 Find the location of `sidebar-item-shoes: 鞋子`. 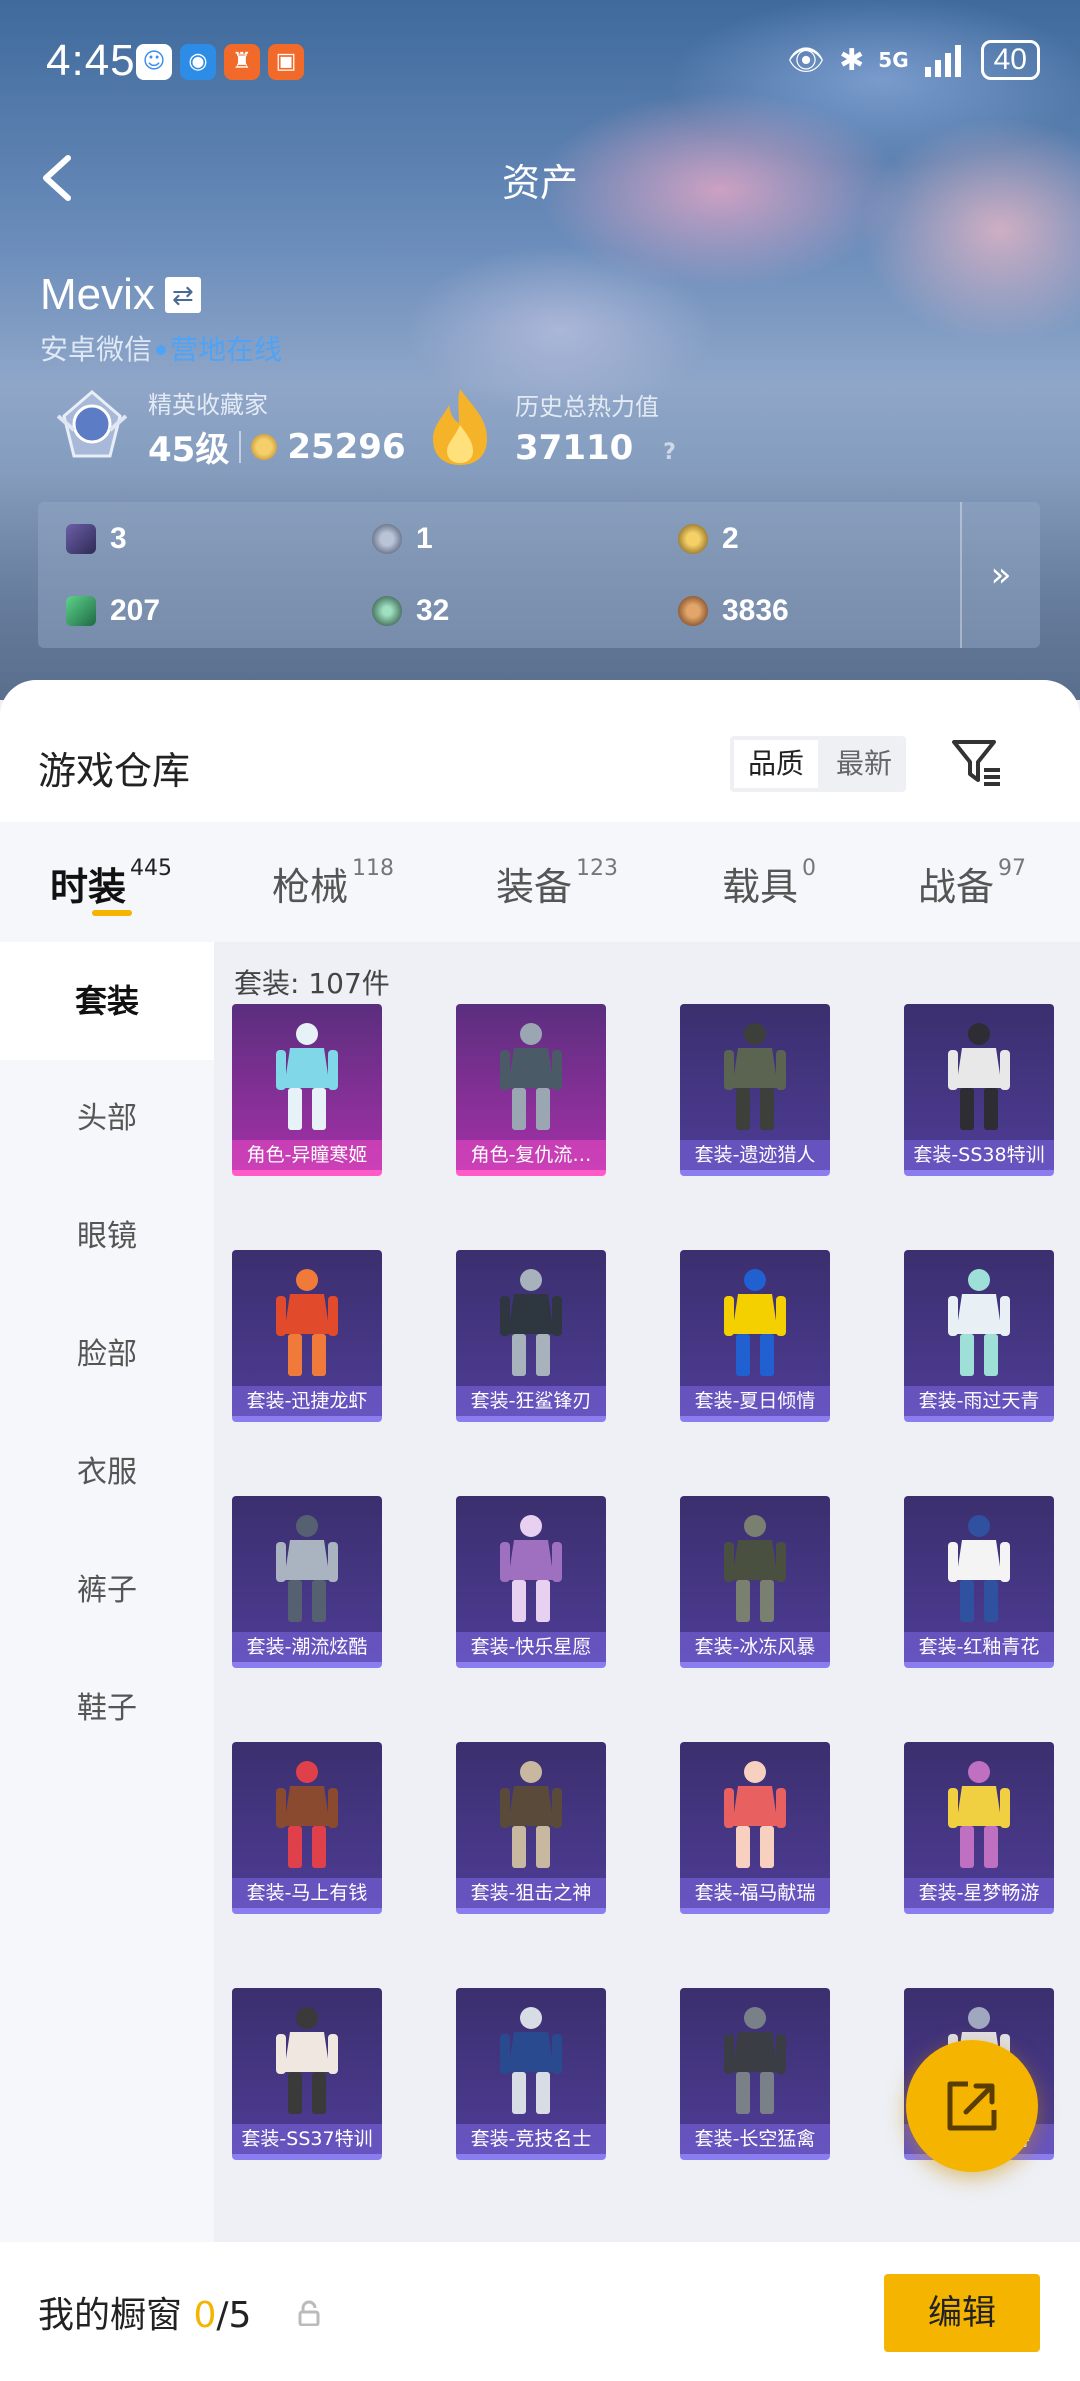

sidebar-item-shoes: 鞋子 is located at coordinates (107, 1709).